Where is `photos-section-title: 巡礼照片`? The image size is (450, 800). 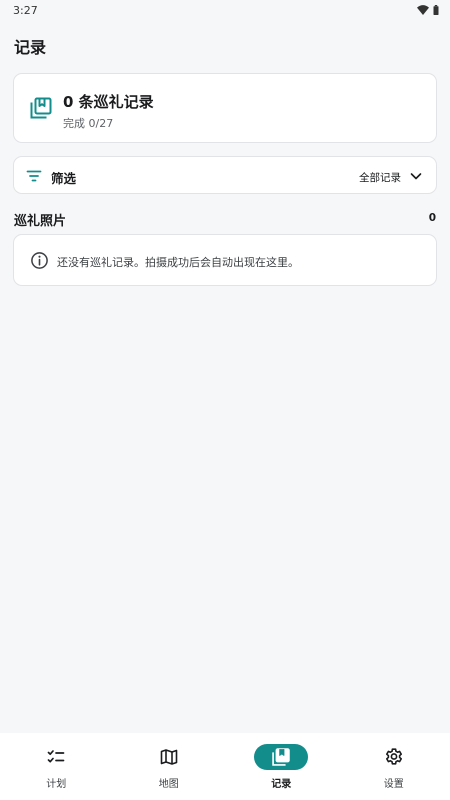 photos-section-title: 巡礼照片 is located at coordinates (40, 221).